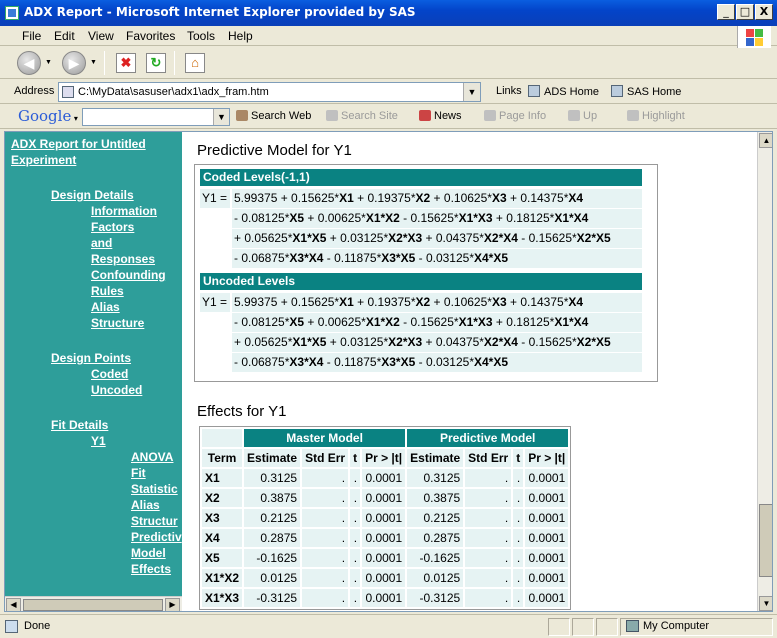  What do you see at coordinates (745, 12) in the screenshot?
I see `maximize-button: □` at bounding box center [745, 12].